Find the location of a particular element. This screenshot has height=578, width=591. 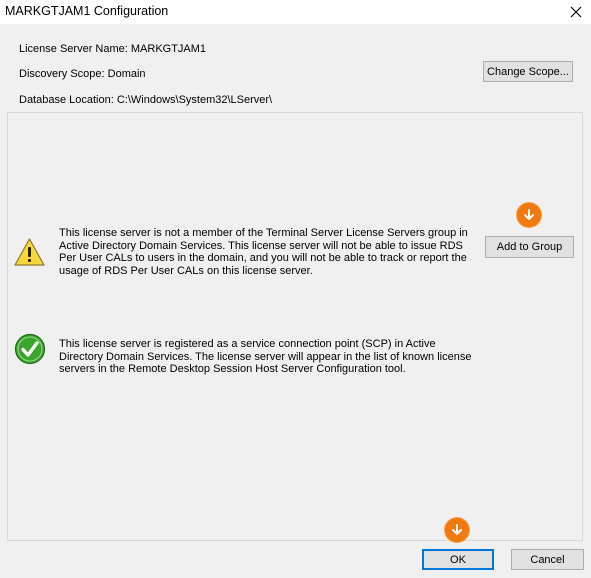

ok-highlight is located at coordinates (457, 530).